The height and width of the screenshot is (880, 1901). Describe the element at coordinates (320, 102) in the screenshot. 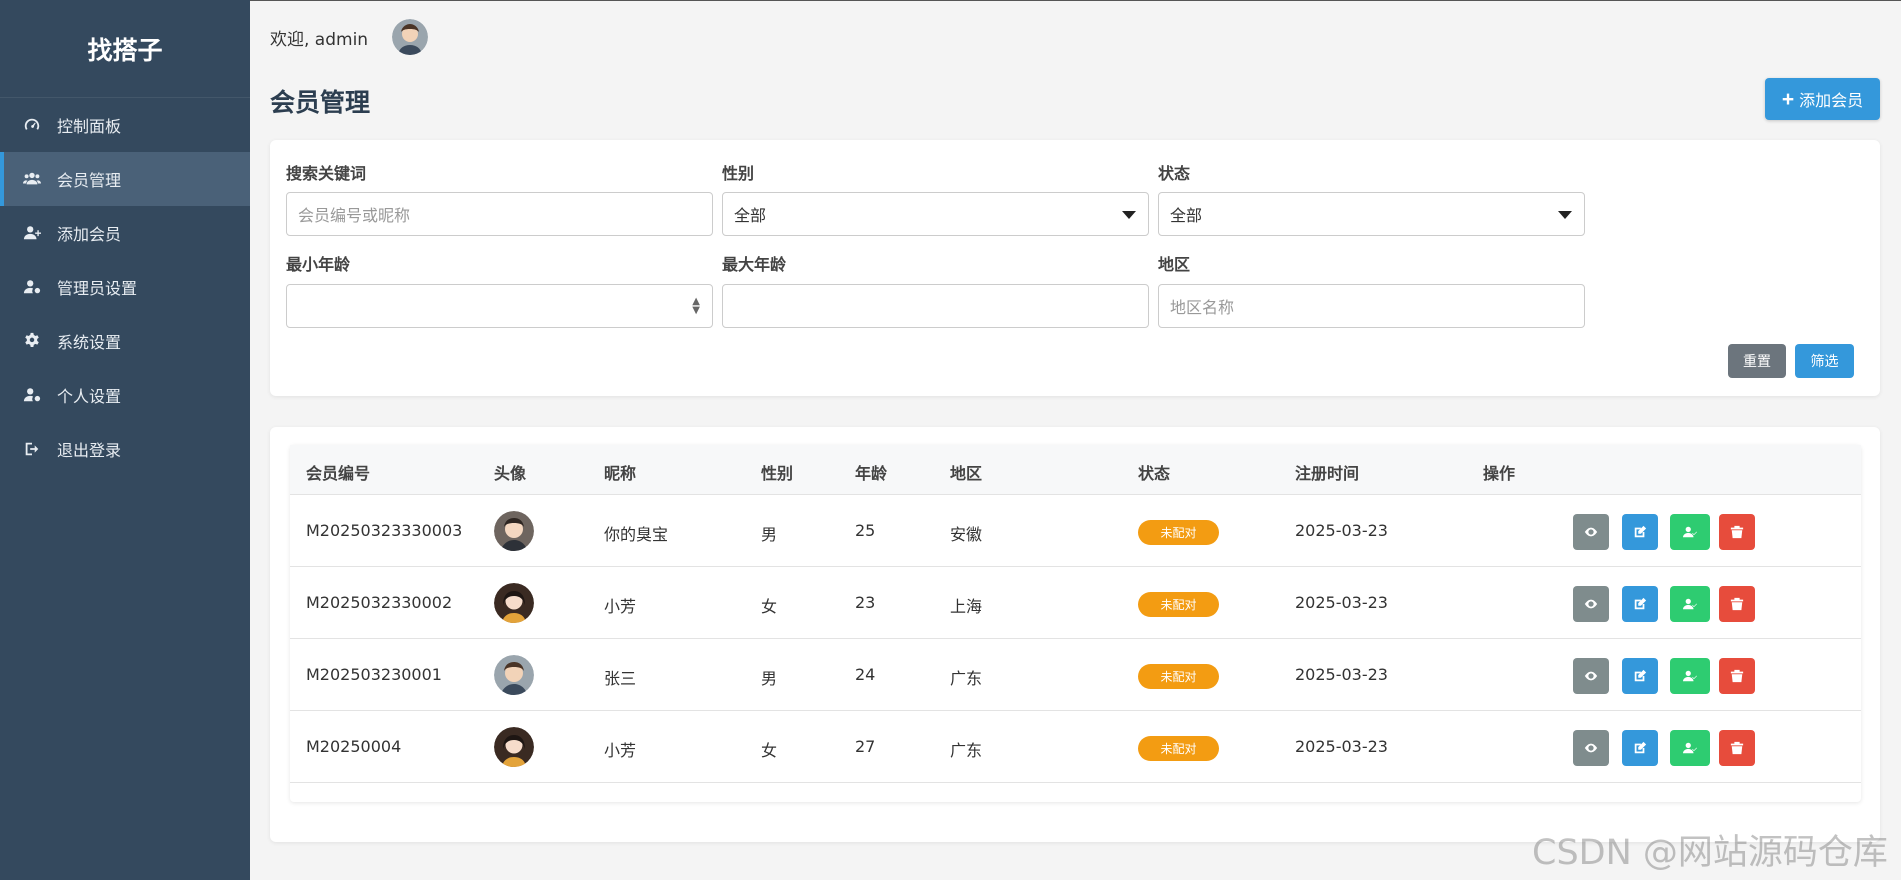

I see `page-title: 会员管理` at that location.